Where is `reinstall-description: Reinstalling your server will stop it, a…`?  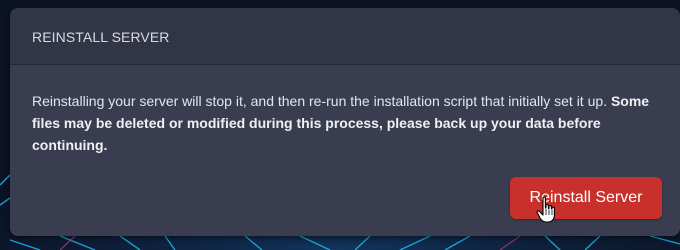
reinstall-description: Reinstalling your server will stop it, a… is located at coordinates (321, 101).